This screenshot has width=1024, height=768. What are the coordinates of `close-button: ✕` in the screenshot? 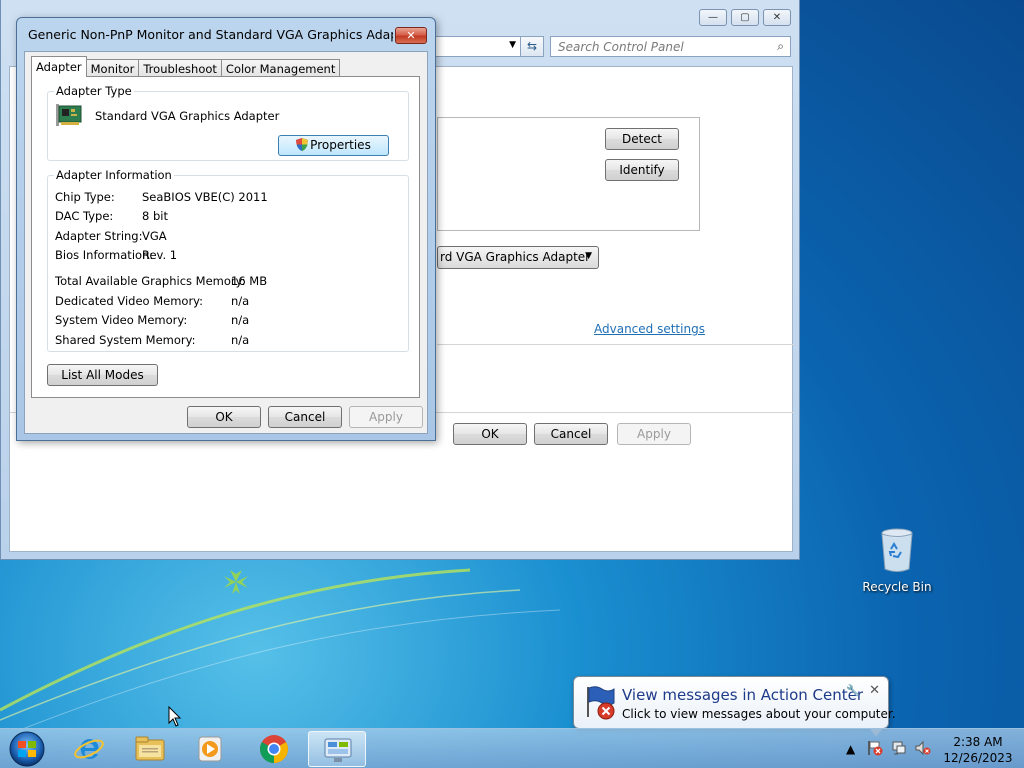 It's located at (411, 35).